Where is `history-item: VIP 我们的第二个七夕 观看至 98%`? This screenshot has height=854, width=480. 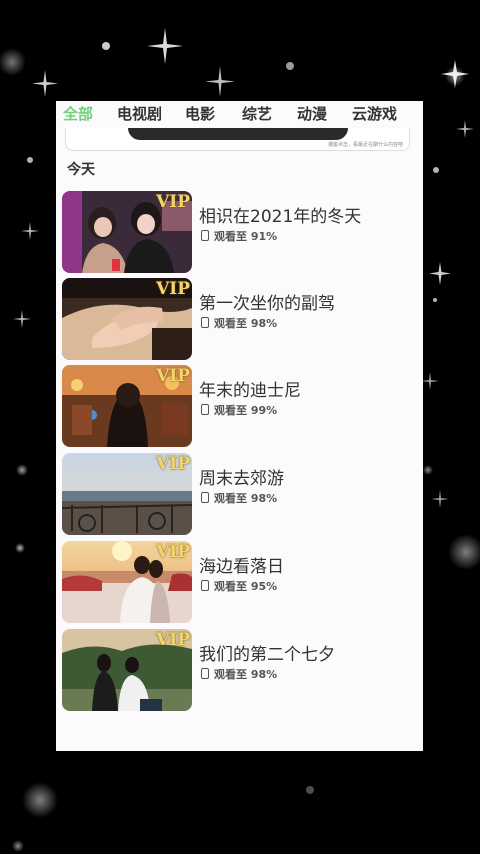 history-item: VIP 我们的第二个七夕 观看至 98% is located at coordinates (239, 670).